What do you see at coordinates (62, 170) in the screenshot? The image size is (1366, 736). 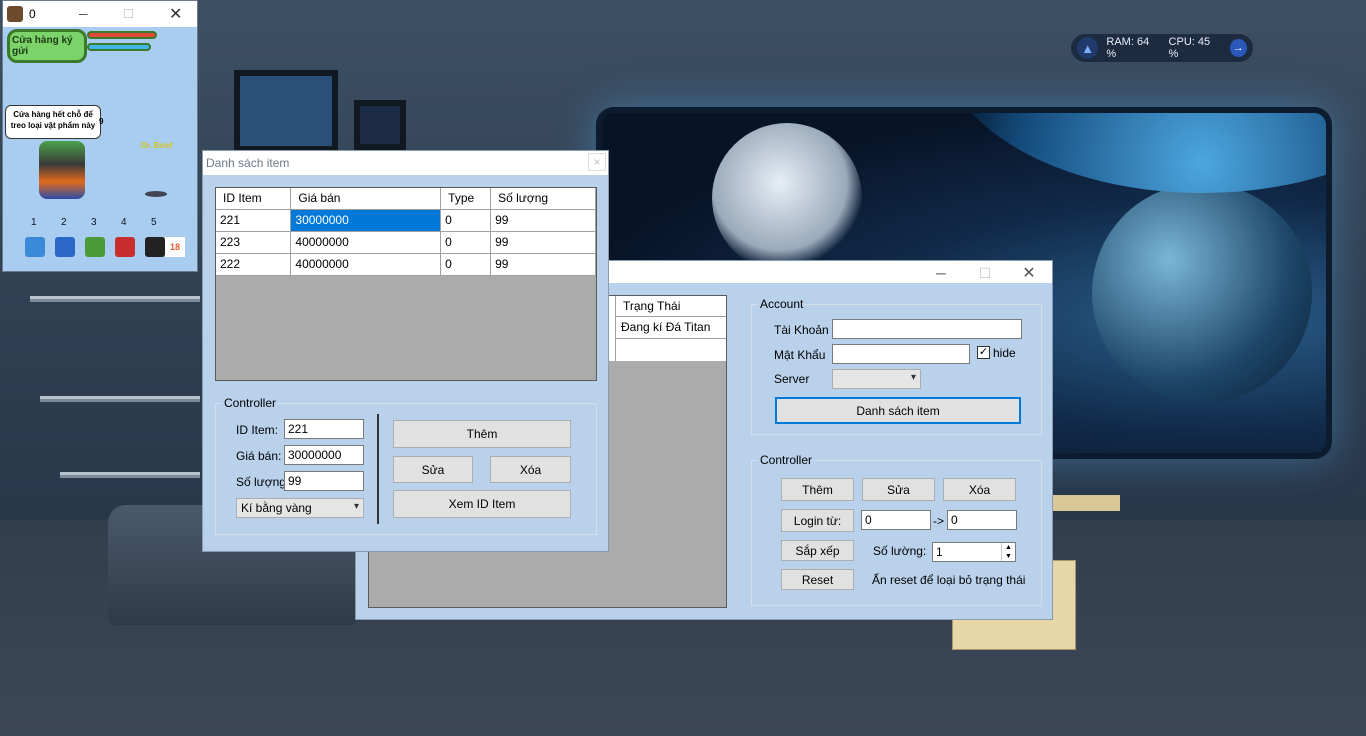 I see `npc-character` at bounding box center [62, 170].